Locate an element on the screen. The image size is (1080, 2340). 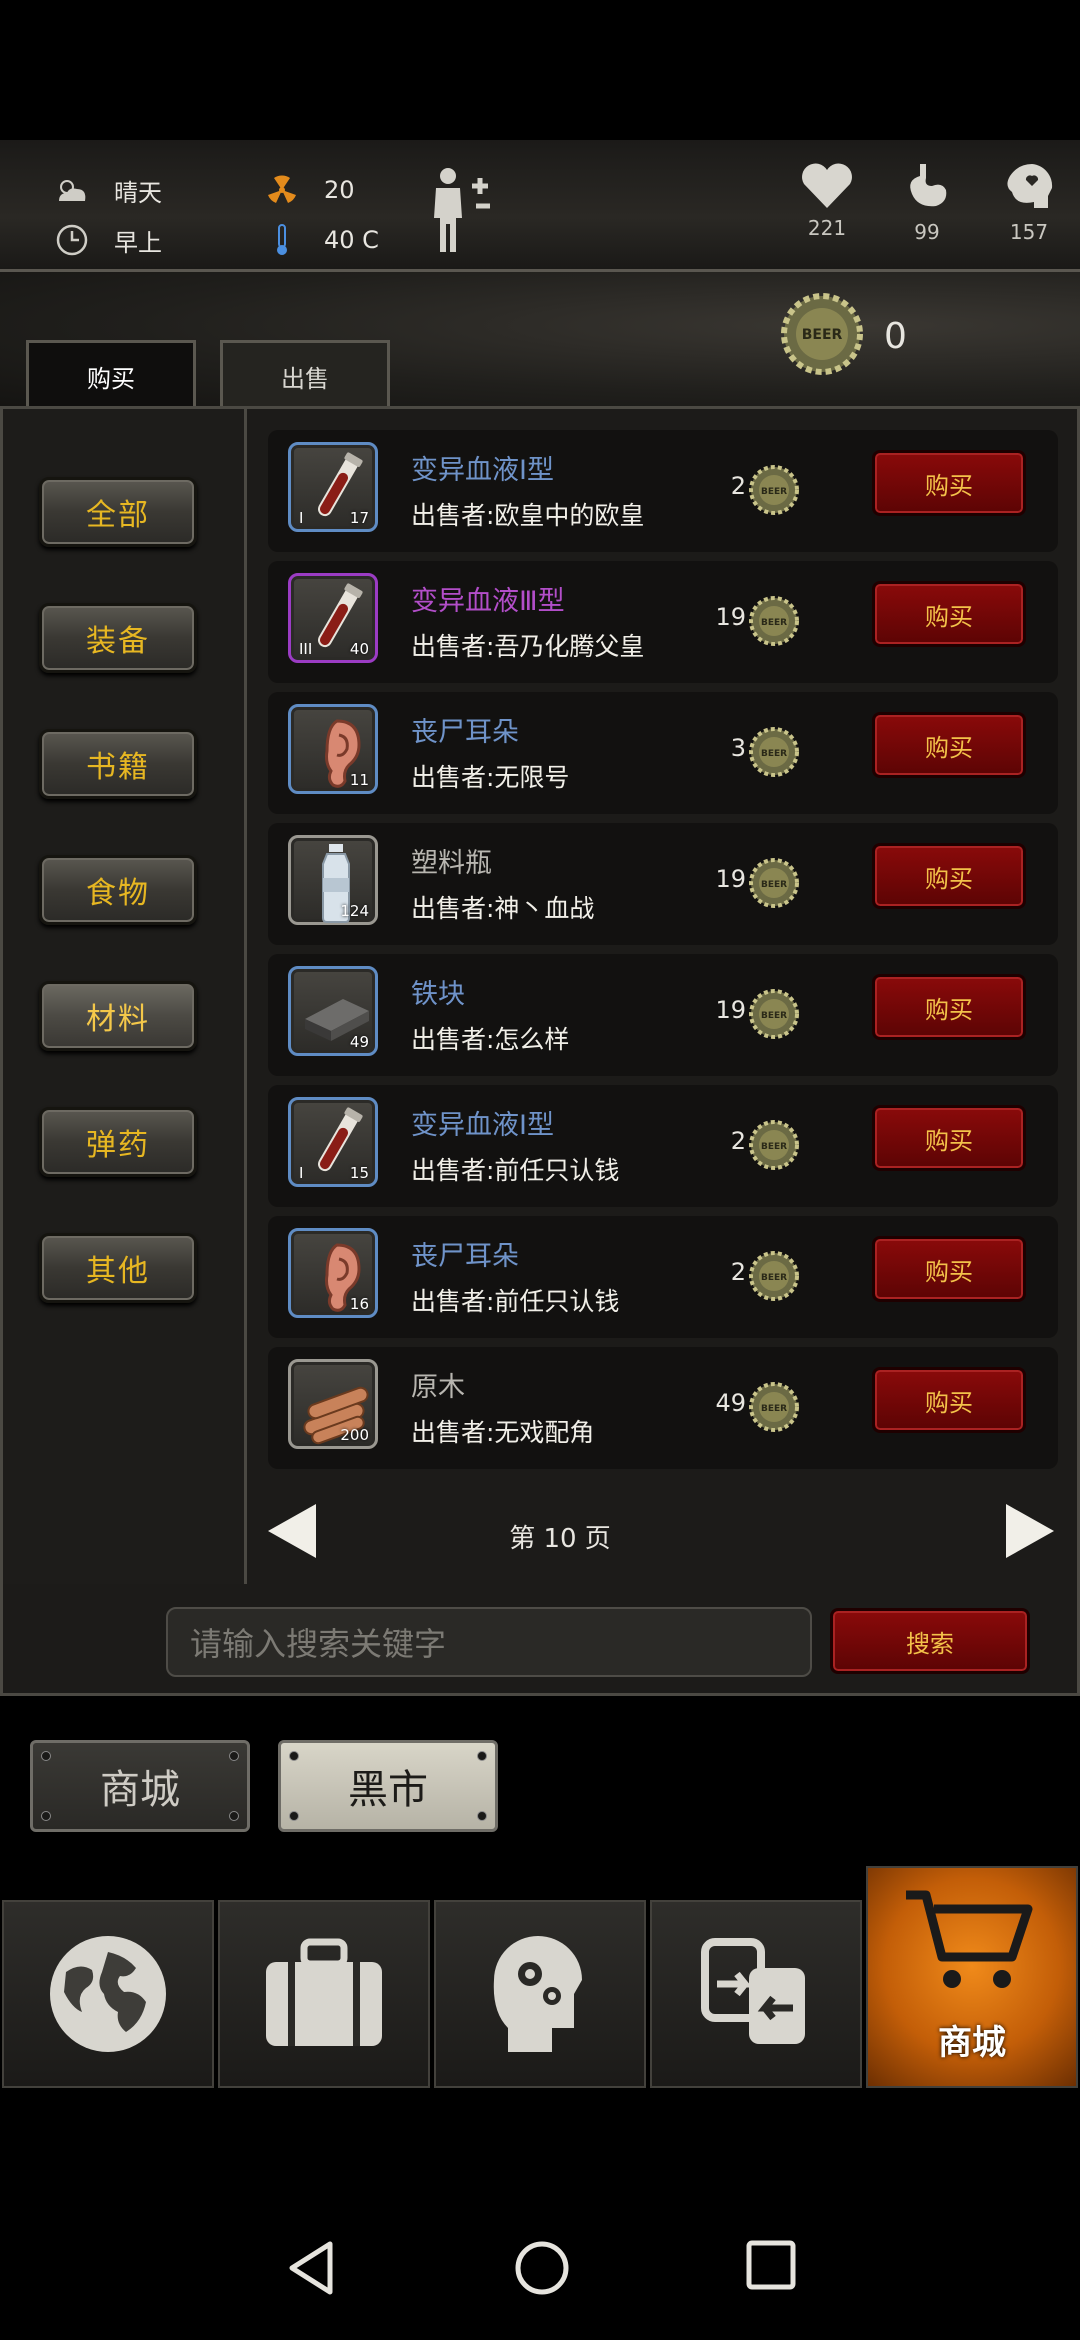
radiation-icon is located at coordinates (282, 190).